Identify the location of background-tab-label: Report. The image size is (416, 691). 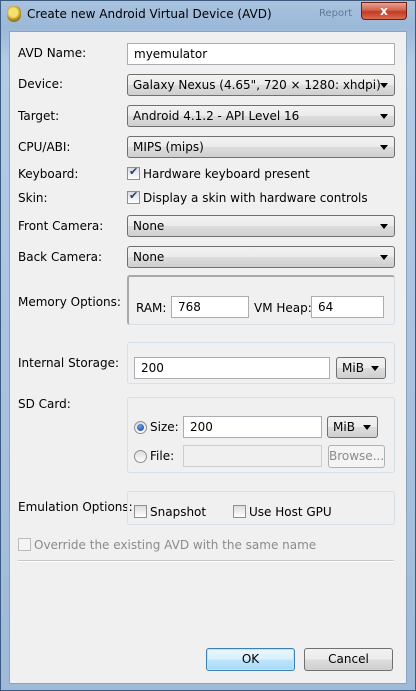
(336, 13).